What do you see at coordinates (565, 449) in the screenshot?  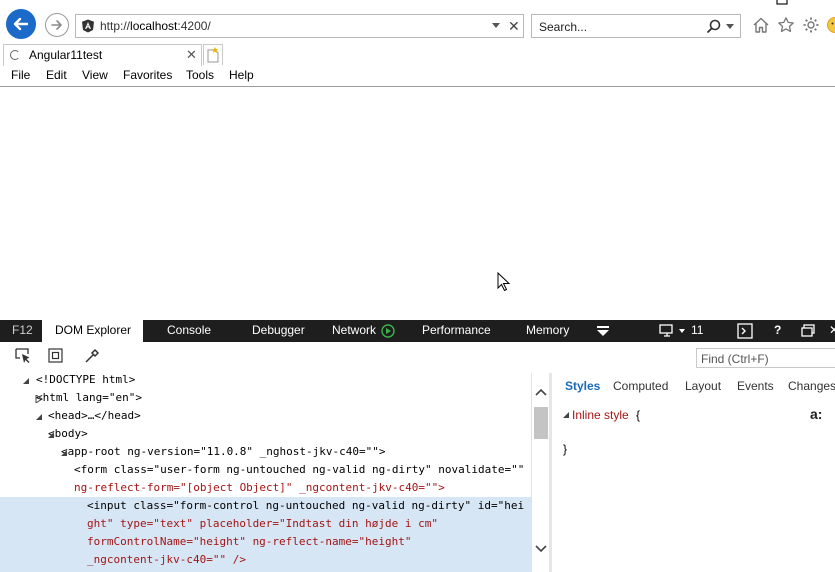 I see `inline-style-close-brace: }` at bounding box center [565, 449].